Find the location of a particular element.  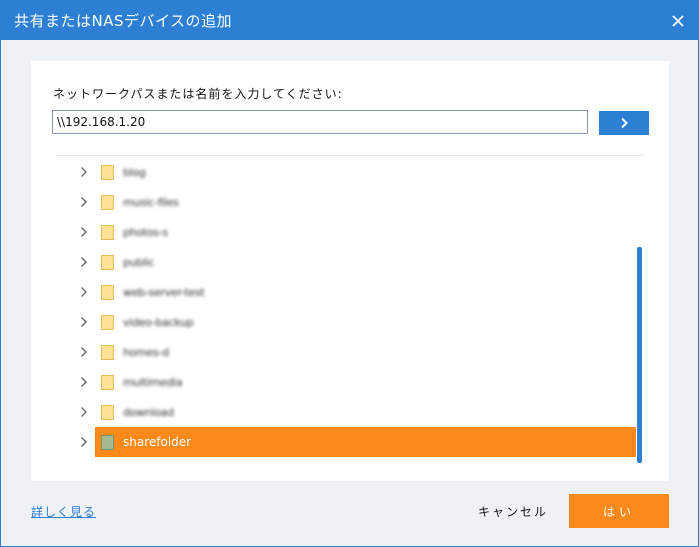

tree-item-label: blog is located at coordinates (134, 172).